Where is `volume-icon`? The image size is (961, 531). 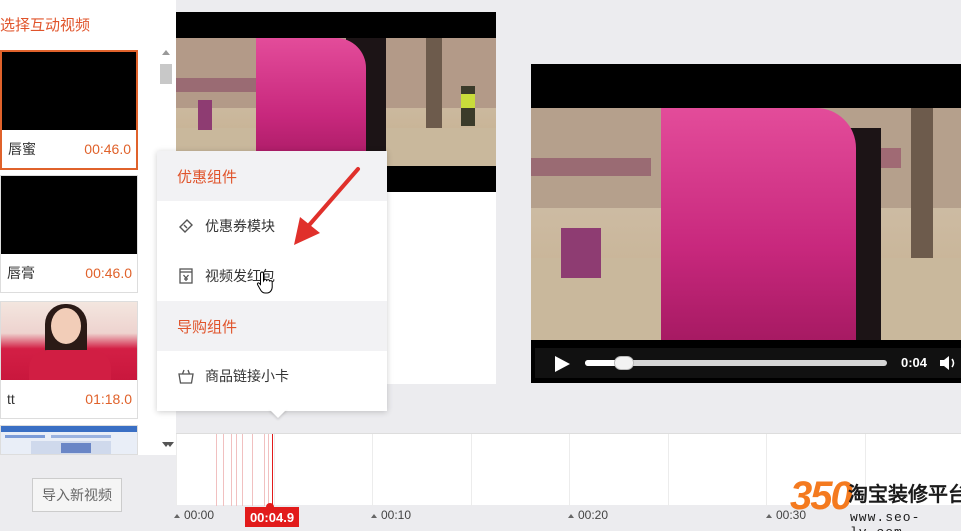
volume-icon is located at coordinates (950, 363).